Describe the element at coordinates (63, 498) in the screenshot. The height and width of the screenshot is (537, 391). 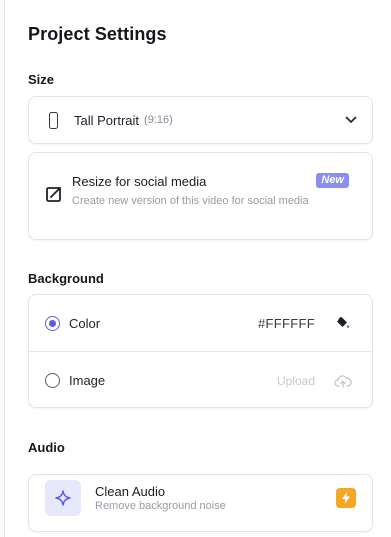
I see `sparkle-icon` at that location.